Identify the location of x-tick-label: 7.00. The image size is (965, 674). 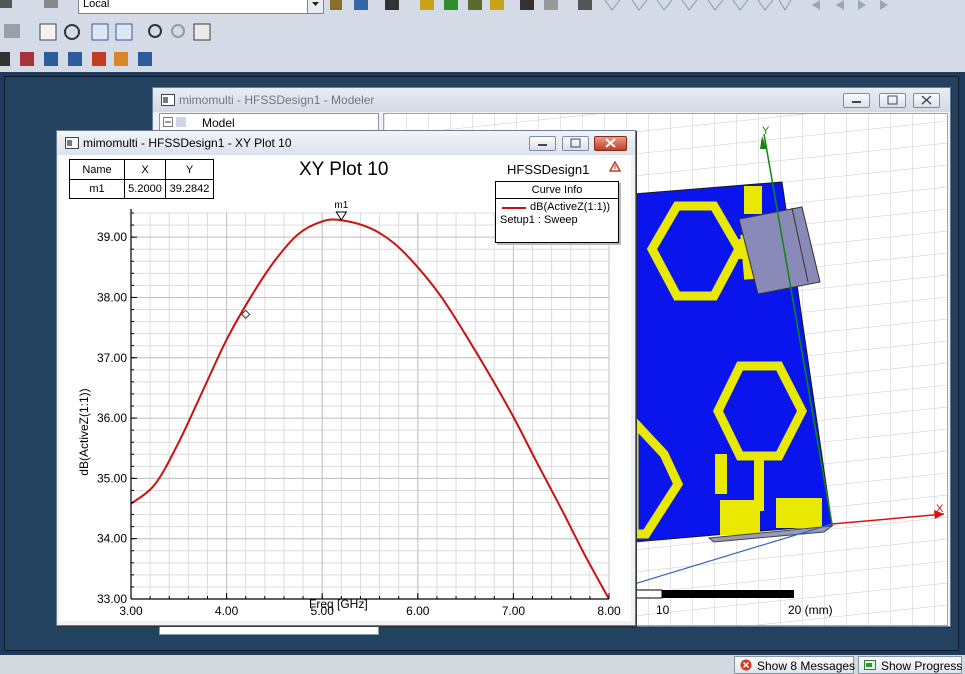
(514, 611).